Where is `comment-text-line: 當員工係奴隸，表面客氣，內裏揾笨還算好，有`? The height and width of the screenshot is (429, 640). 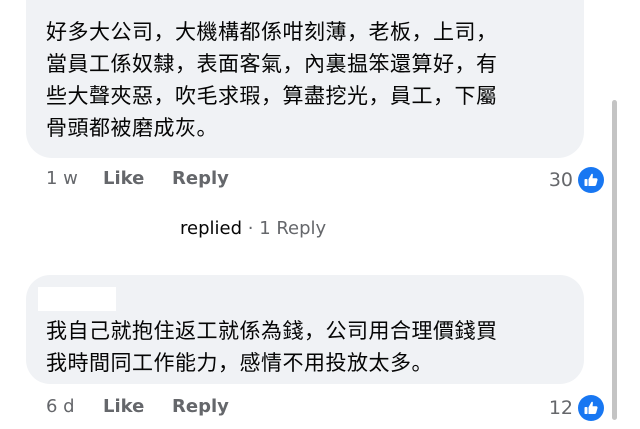
comment-text-line: 當員工係奴隸，表面客氣，內裏揾笨還算好，有 is located at coordinates (272, 64).